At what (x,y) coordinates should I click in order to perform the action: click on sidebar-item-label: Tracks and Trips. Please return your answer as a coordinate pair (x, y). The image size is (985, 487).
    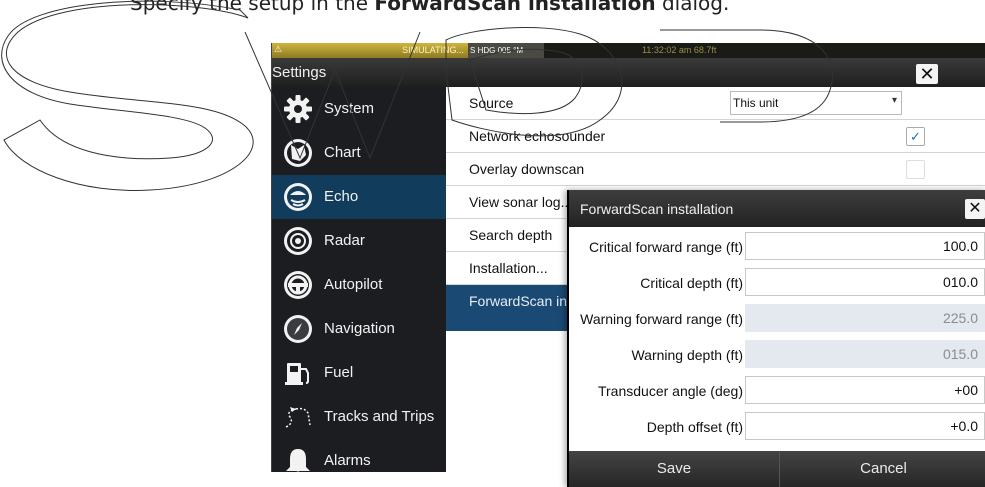
    Looking at the image, I should click on (379, 416).